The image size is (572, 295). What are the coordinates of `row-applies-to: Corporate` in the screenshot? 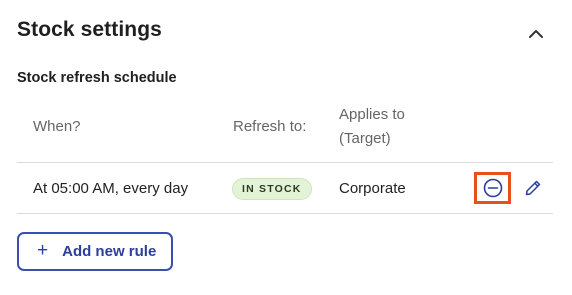 It's located at (372, 188).